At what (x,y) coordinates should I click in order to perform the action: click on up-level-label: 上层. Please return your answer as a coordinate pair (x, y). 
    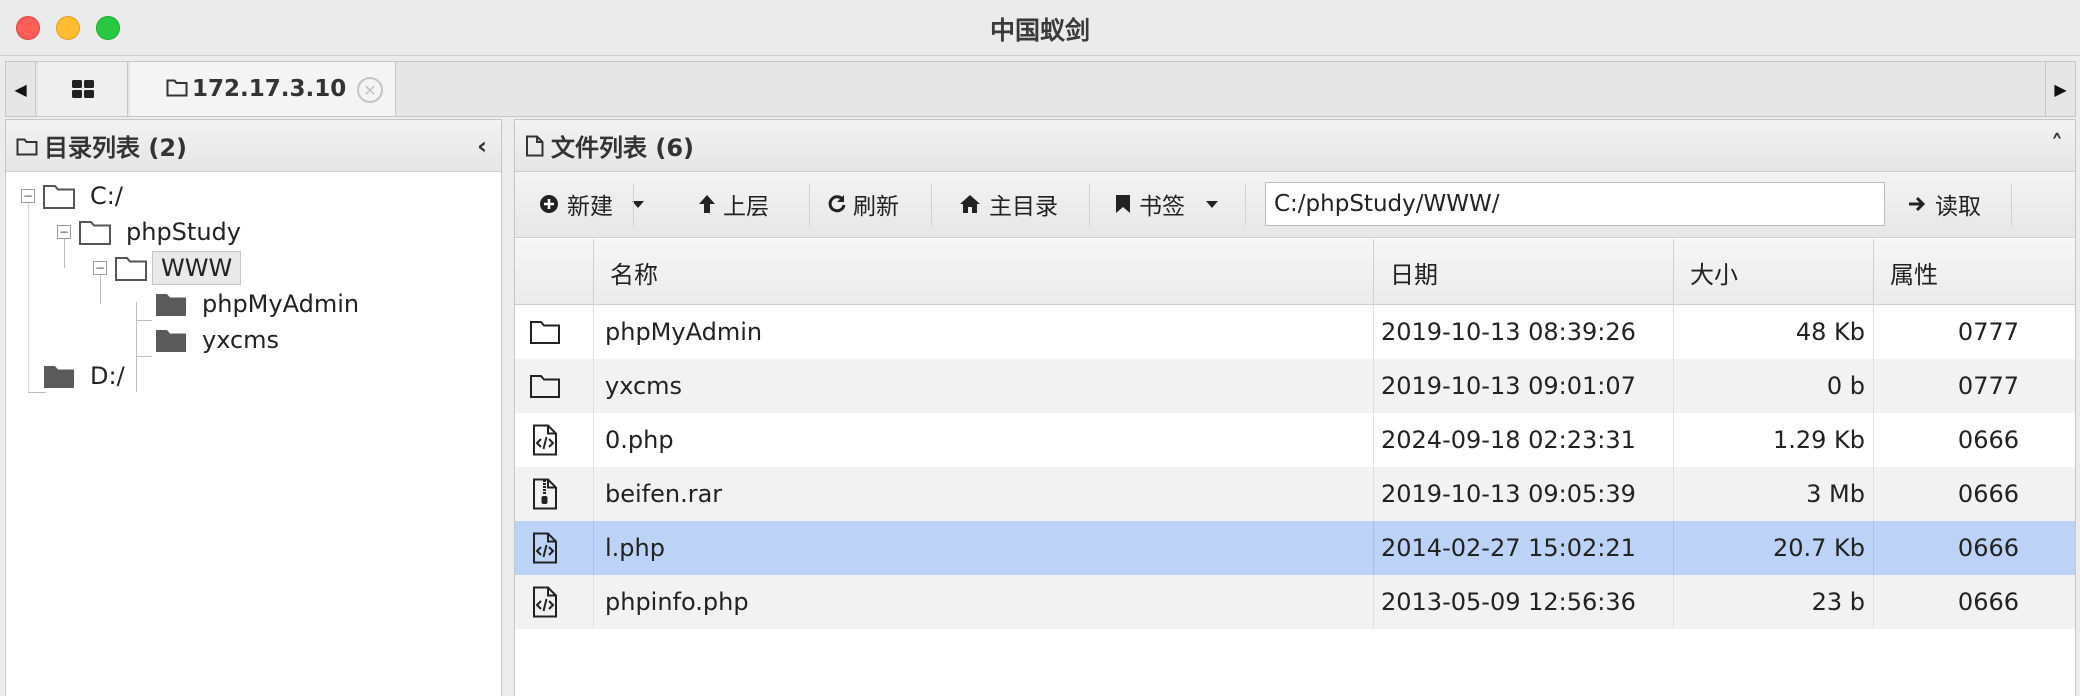
    Looking at the image, I should click on (746, 207).